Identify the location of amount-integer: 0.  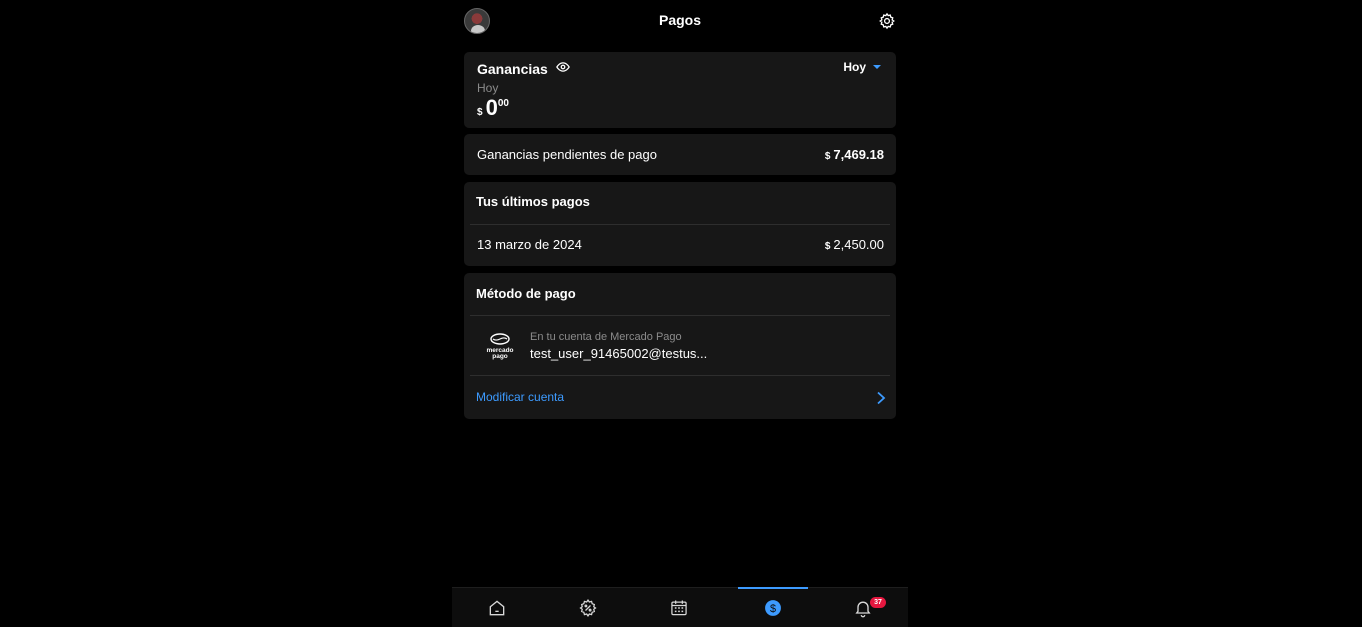
(491, 107).